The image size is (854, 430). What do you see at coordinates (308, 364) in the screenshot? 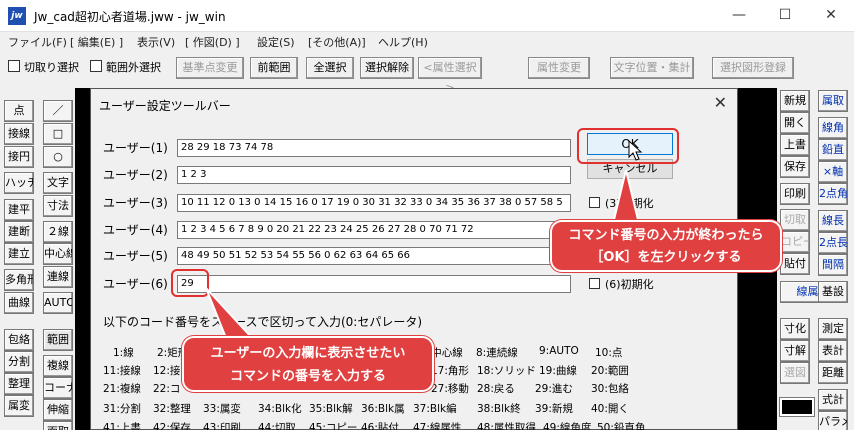
I see `input-callout: ユーザーの入力欄に表示させたい コマンドの番号を入力する` at bounding box center [308, 364].